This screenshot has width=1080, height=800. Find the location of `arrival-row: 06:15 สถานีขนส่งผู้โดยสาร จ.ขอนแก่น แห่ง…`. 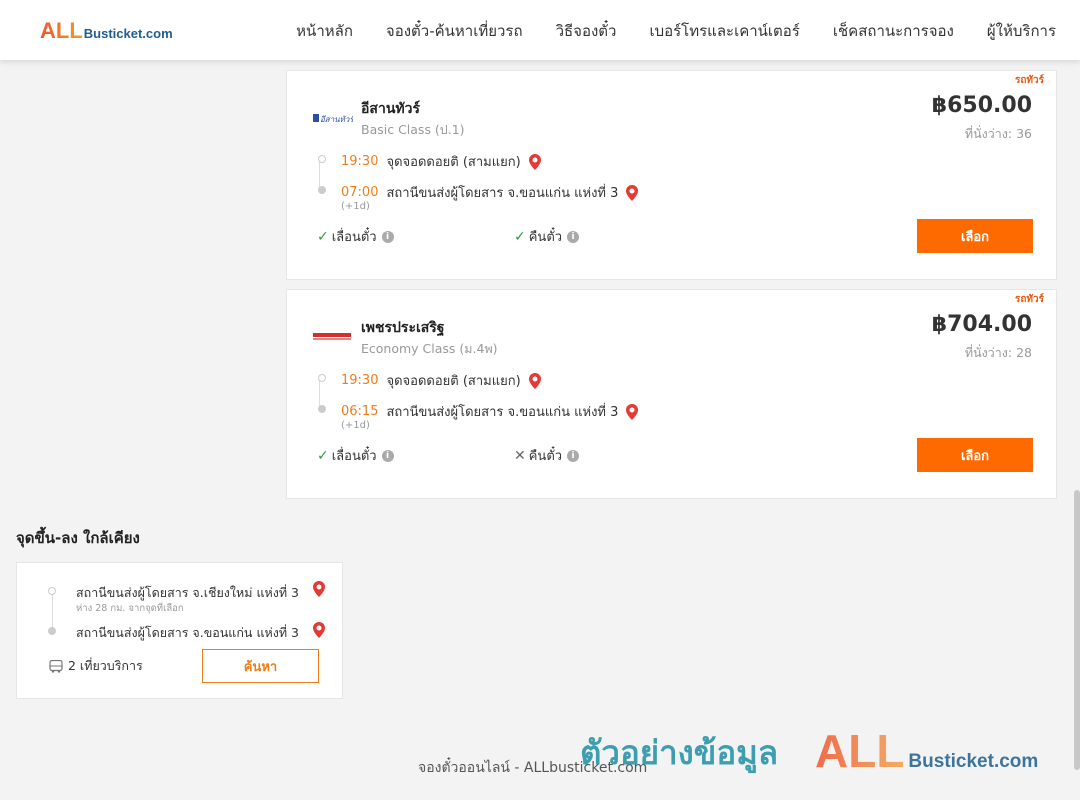

arrival-row: 06:15 สถานีขนส่งผู้โดยสาร จ.ขอนแก่น แห่ง… is located at coordinates (490, 411).